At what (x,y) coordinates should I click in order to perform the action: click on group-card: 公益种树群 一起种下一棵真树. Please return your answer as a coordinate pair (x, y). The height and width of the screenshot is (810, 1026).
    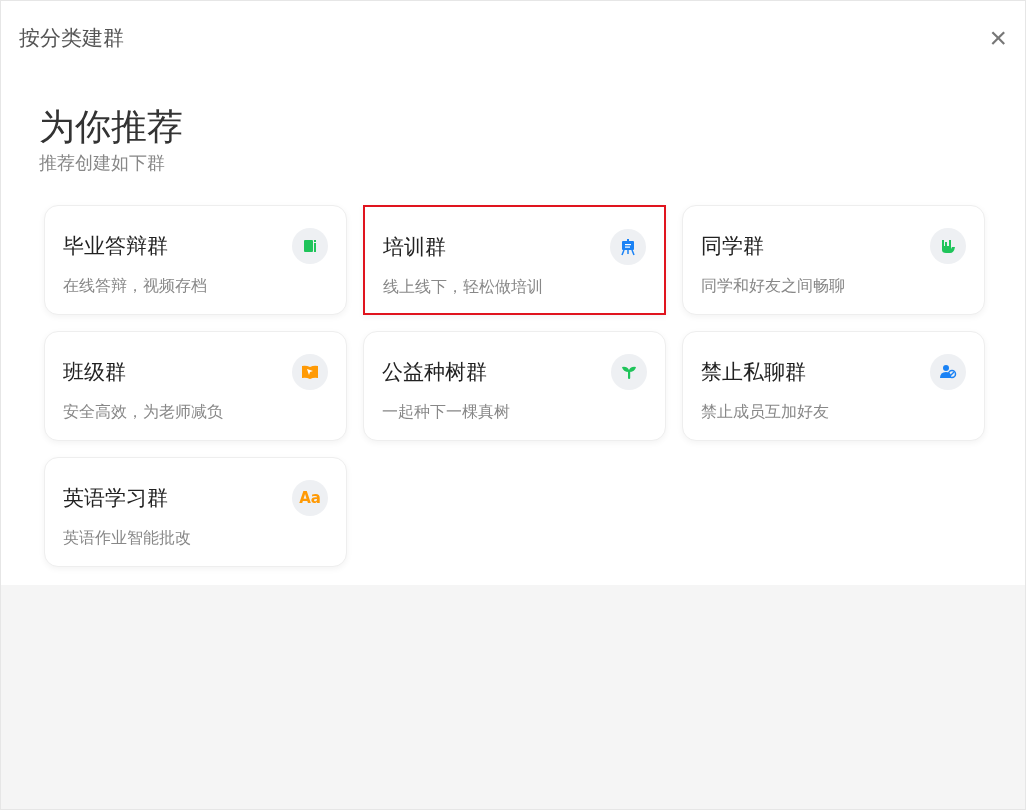
    Looking at the image, I should click on (514, 385).